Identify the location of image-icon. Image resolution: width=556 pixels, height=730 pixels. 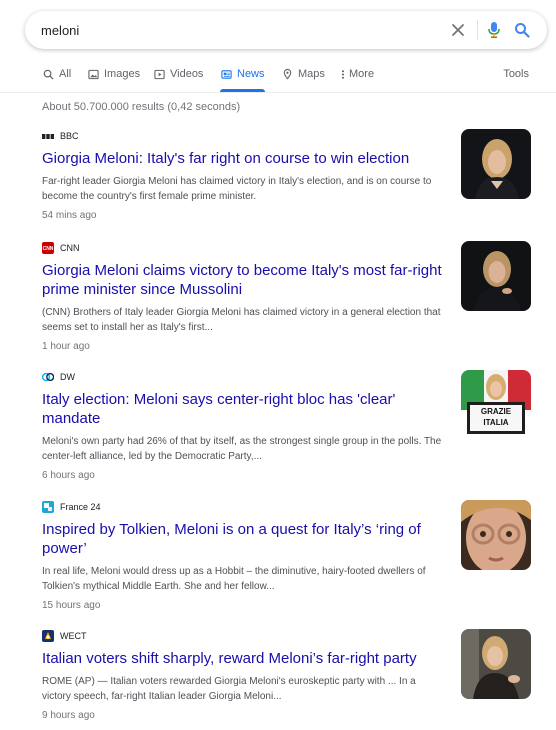
(93, 74).